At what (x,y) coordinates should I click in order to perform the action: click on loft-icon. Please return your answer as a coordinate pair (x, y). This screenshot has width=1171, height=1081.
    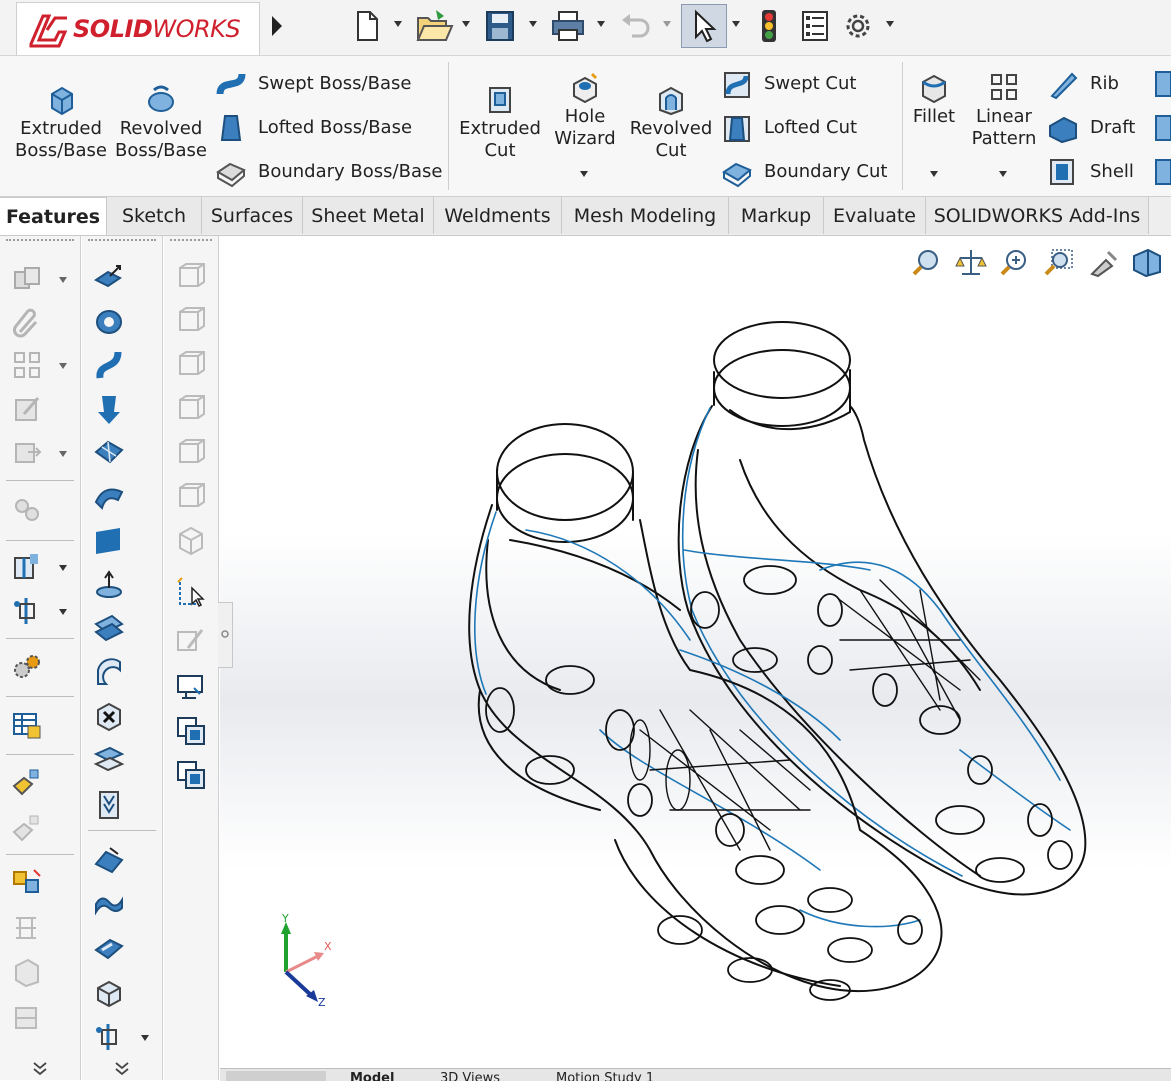
    Looking at the image, I should click on (109, 409).